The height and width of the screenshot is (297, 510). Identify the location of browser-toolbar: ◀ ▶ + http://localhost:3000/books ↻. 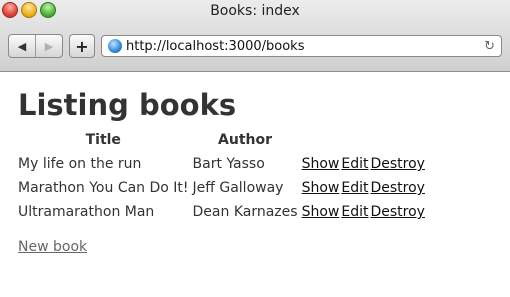
(255, 46).